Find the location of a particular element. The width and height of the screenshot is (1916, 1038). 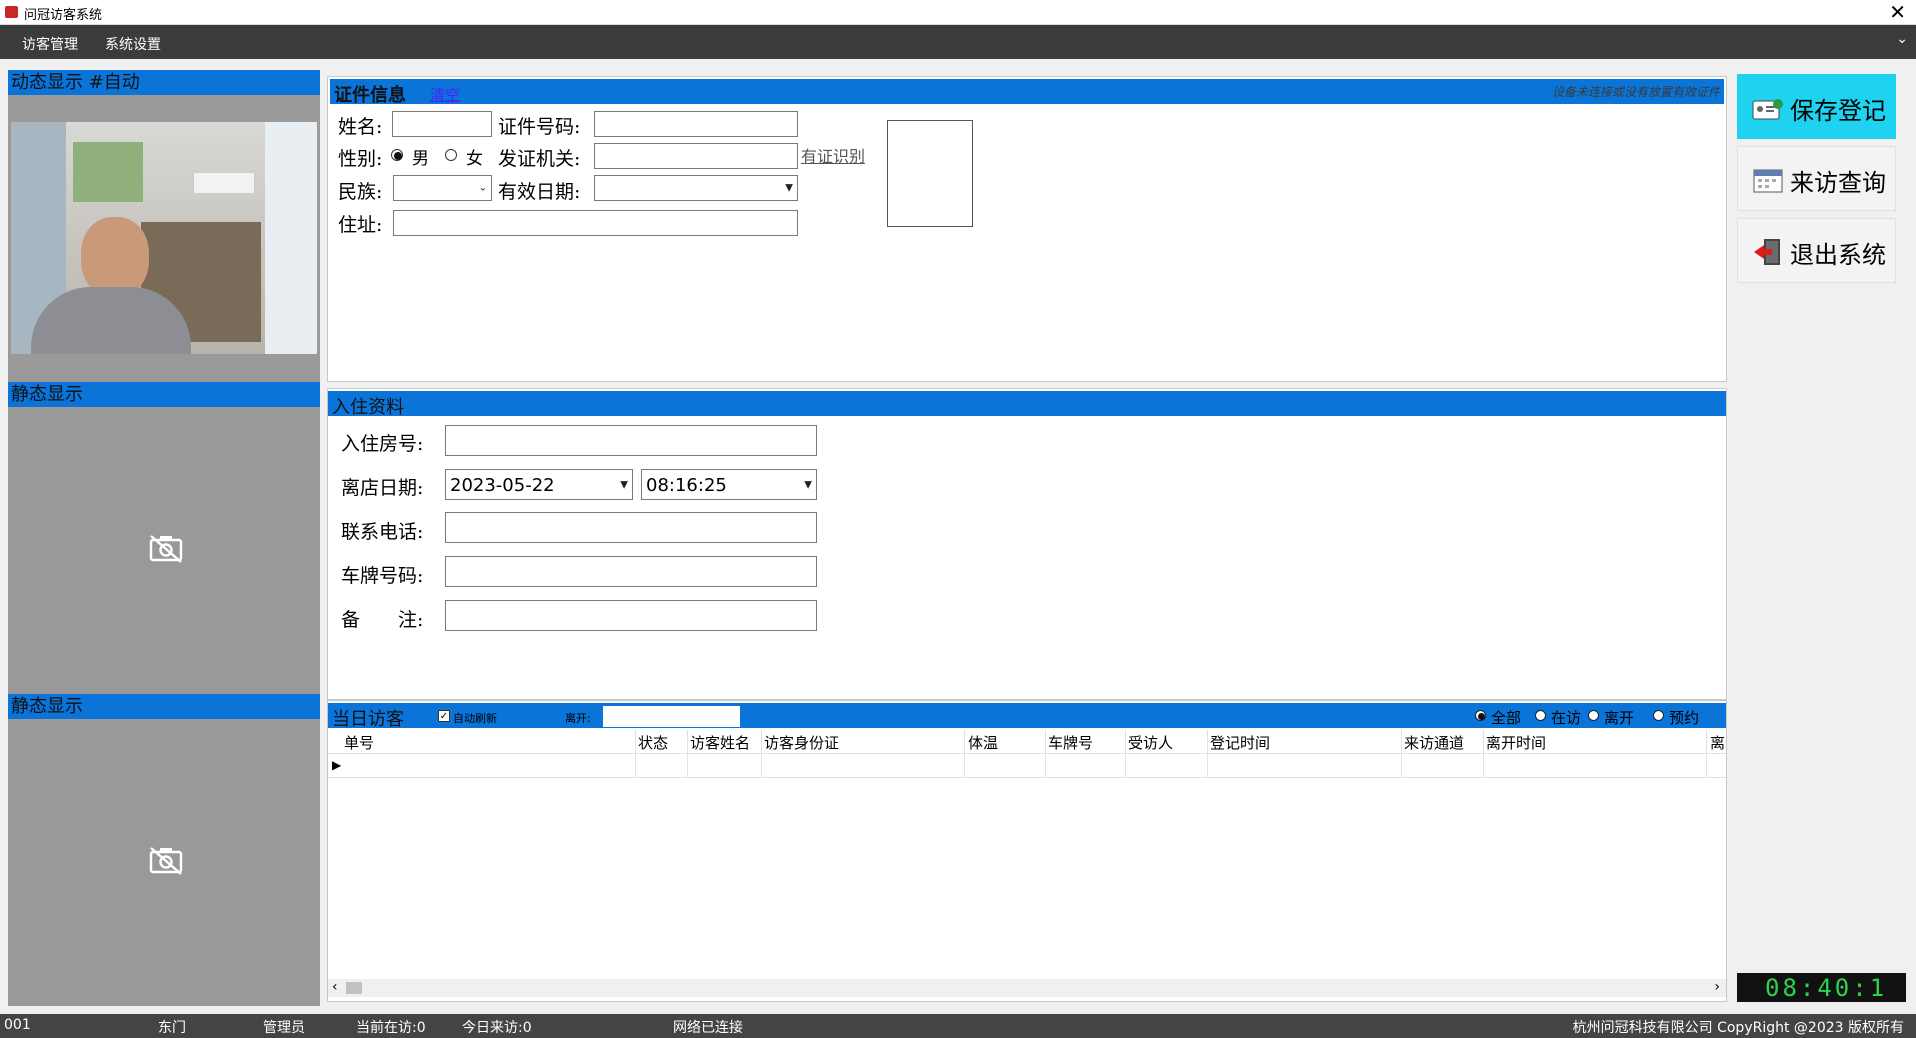

plate-input is located at coordinates (631, 571).